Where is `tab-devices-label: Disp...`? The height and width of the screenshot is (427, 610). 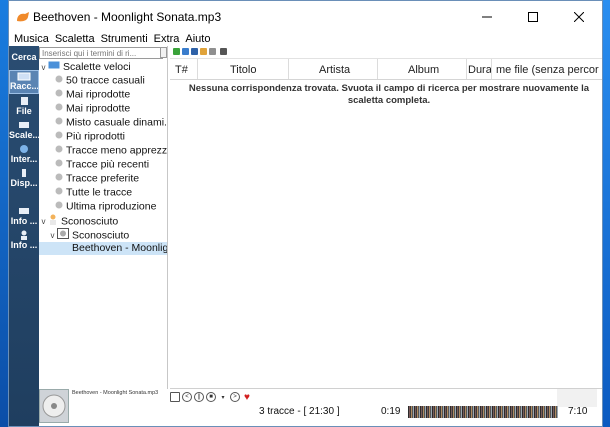 tab-devices-label: Disp... is located at coordinates (24, 183).